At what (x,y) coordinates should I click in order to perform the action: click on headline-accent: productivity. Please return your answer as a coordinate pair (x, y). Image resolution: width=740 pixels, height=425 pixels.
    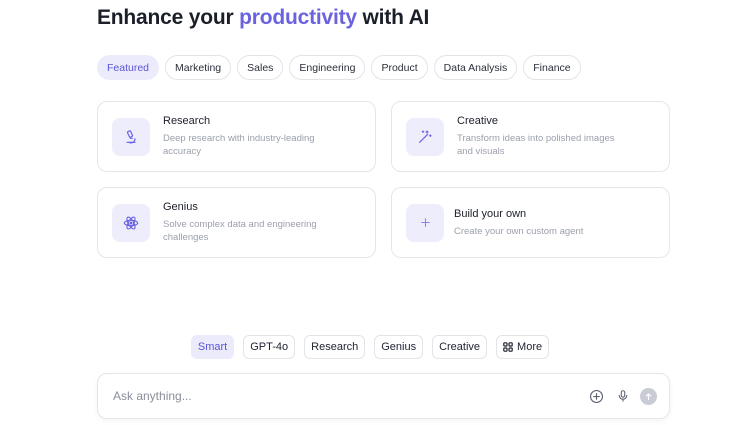
    Looking at the image, I should click on (298, 17).